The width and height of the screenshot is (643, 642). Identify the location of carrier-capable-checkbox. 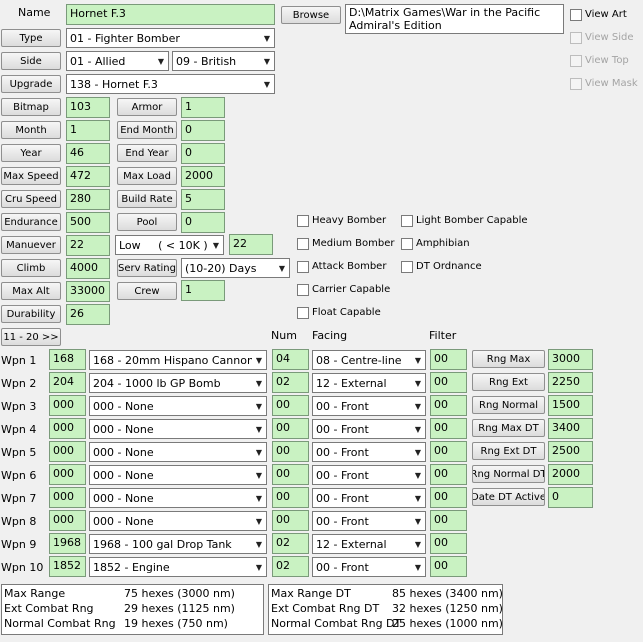
(303, 290).